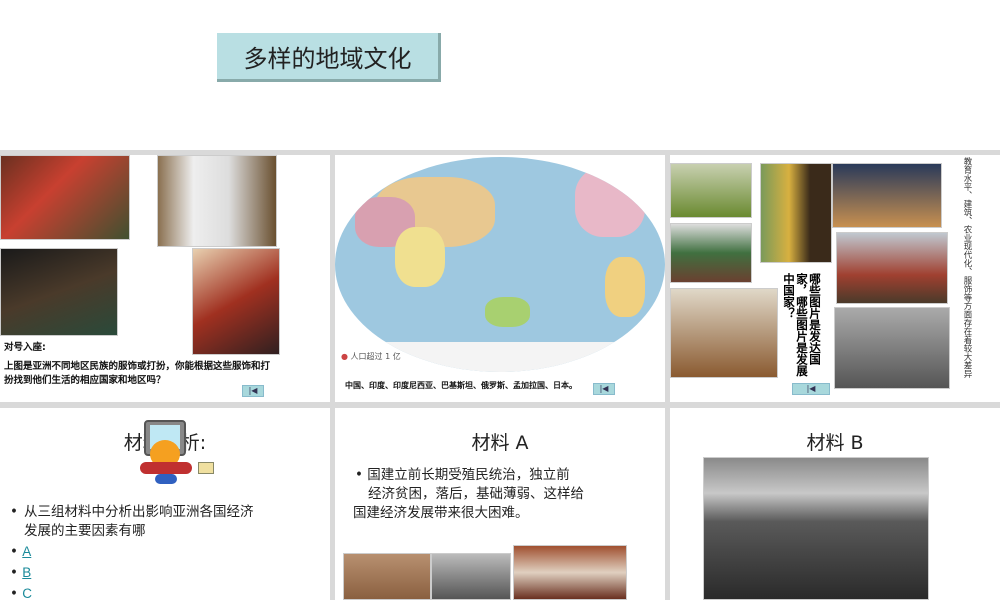 The image size is (1000, 600). I want to click on slide-material-b: 材料 B, so click(835, 504).